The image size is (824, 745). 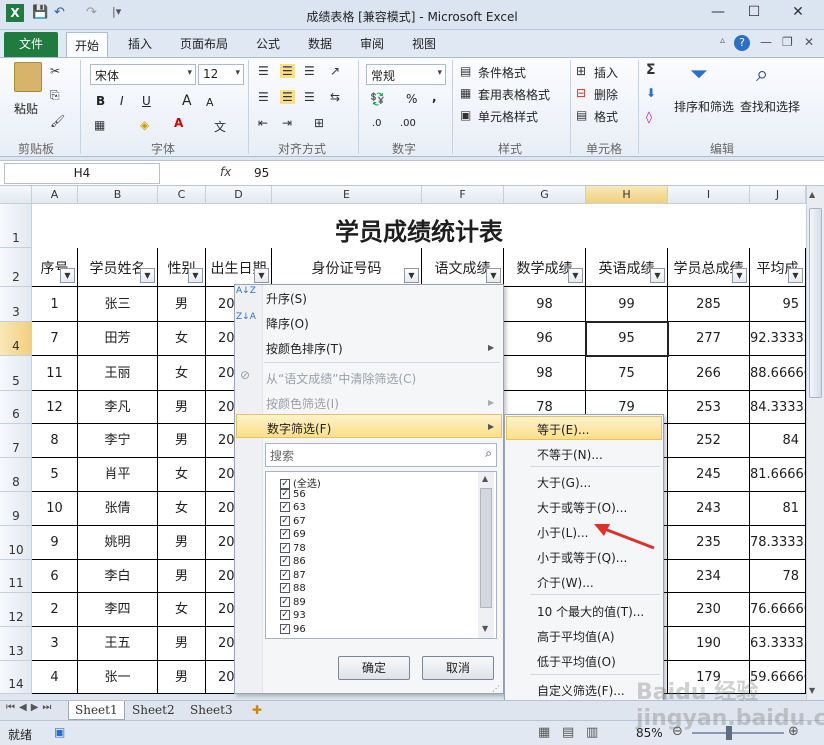 What do you see at coordinates (709, 407) in the screenshot?
I see `table-cell: 253` at bounding box center [709, 407].